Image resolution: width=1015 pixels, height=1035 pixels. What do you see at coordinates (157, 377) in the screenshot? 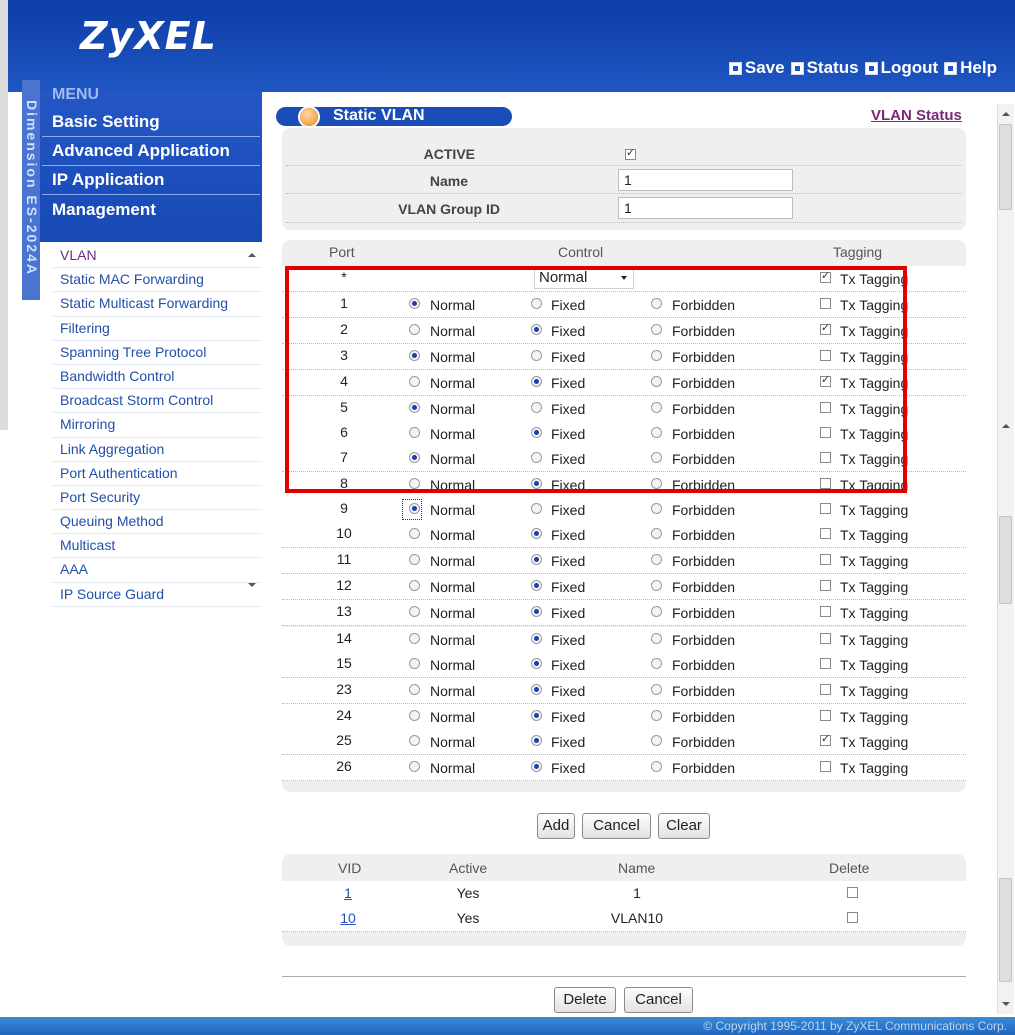
I see `submenu-bandwidth-control: Bandwidth Control` at bounding box center [157, 377].